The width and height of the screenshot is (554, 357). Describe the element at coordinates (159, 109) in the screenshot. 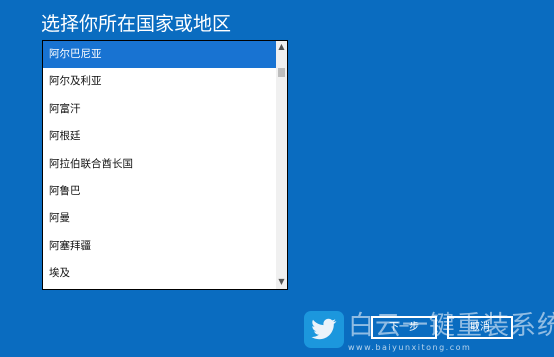

I see `list-item: 阿富汗` at that location.